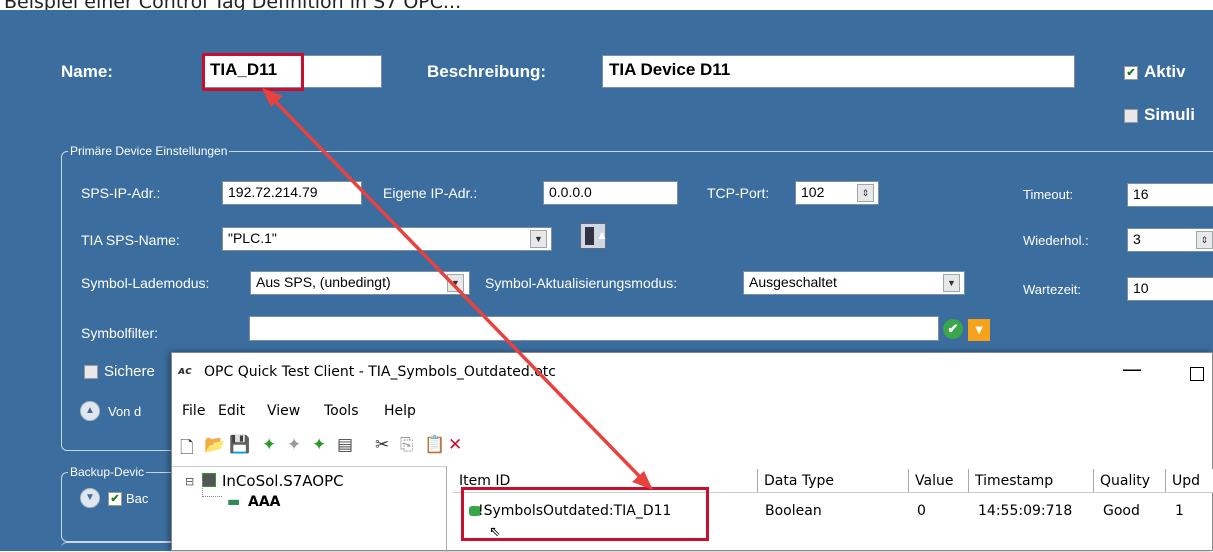  I want to click on plc-upload-icon: ▲, so click(594, 236).